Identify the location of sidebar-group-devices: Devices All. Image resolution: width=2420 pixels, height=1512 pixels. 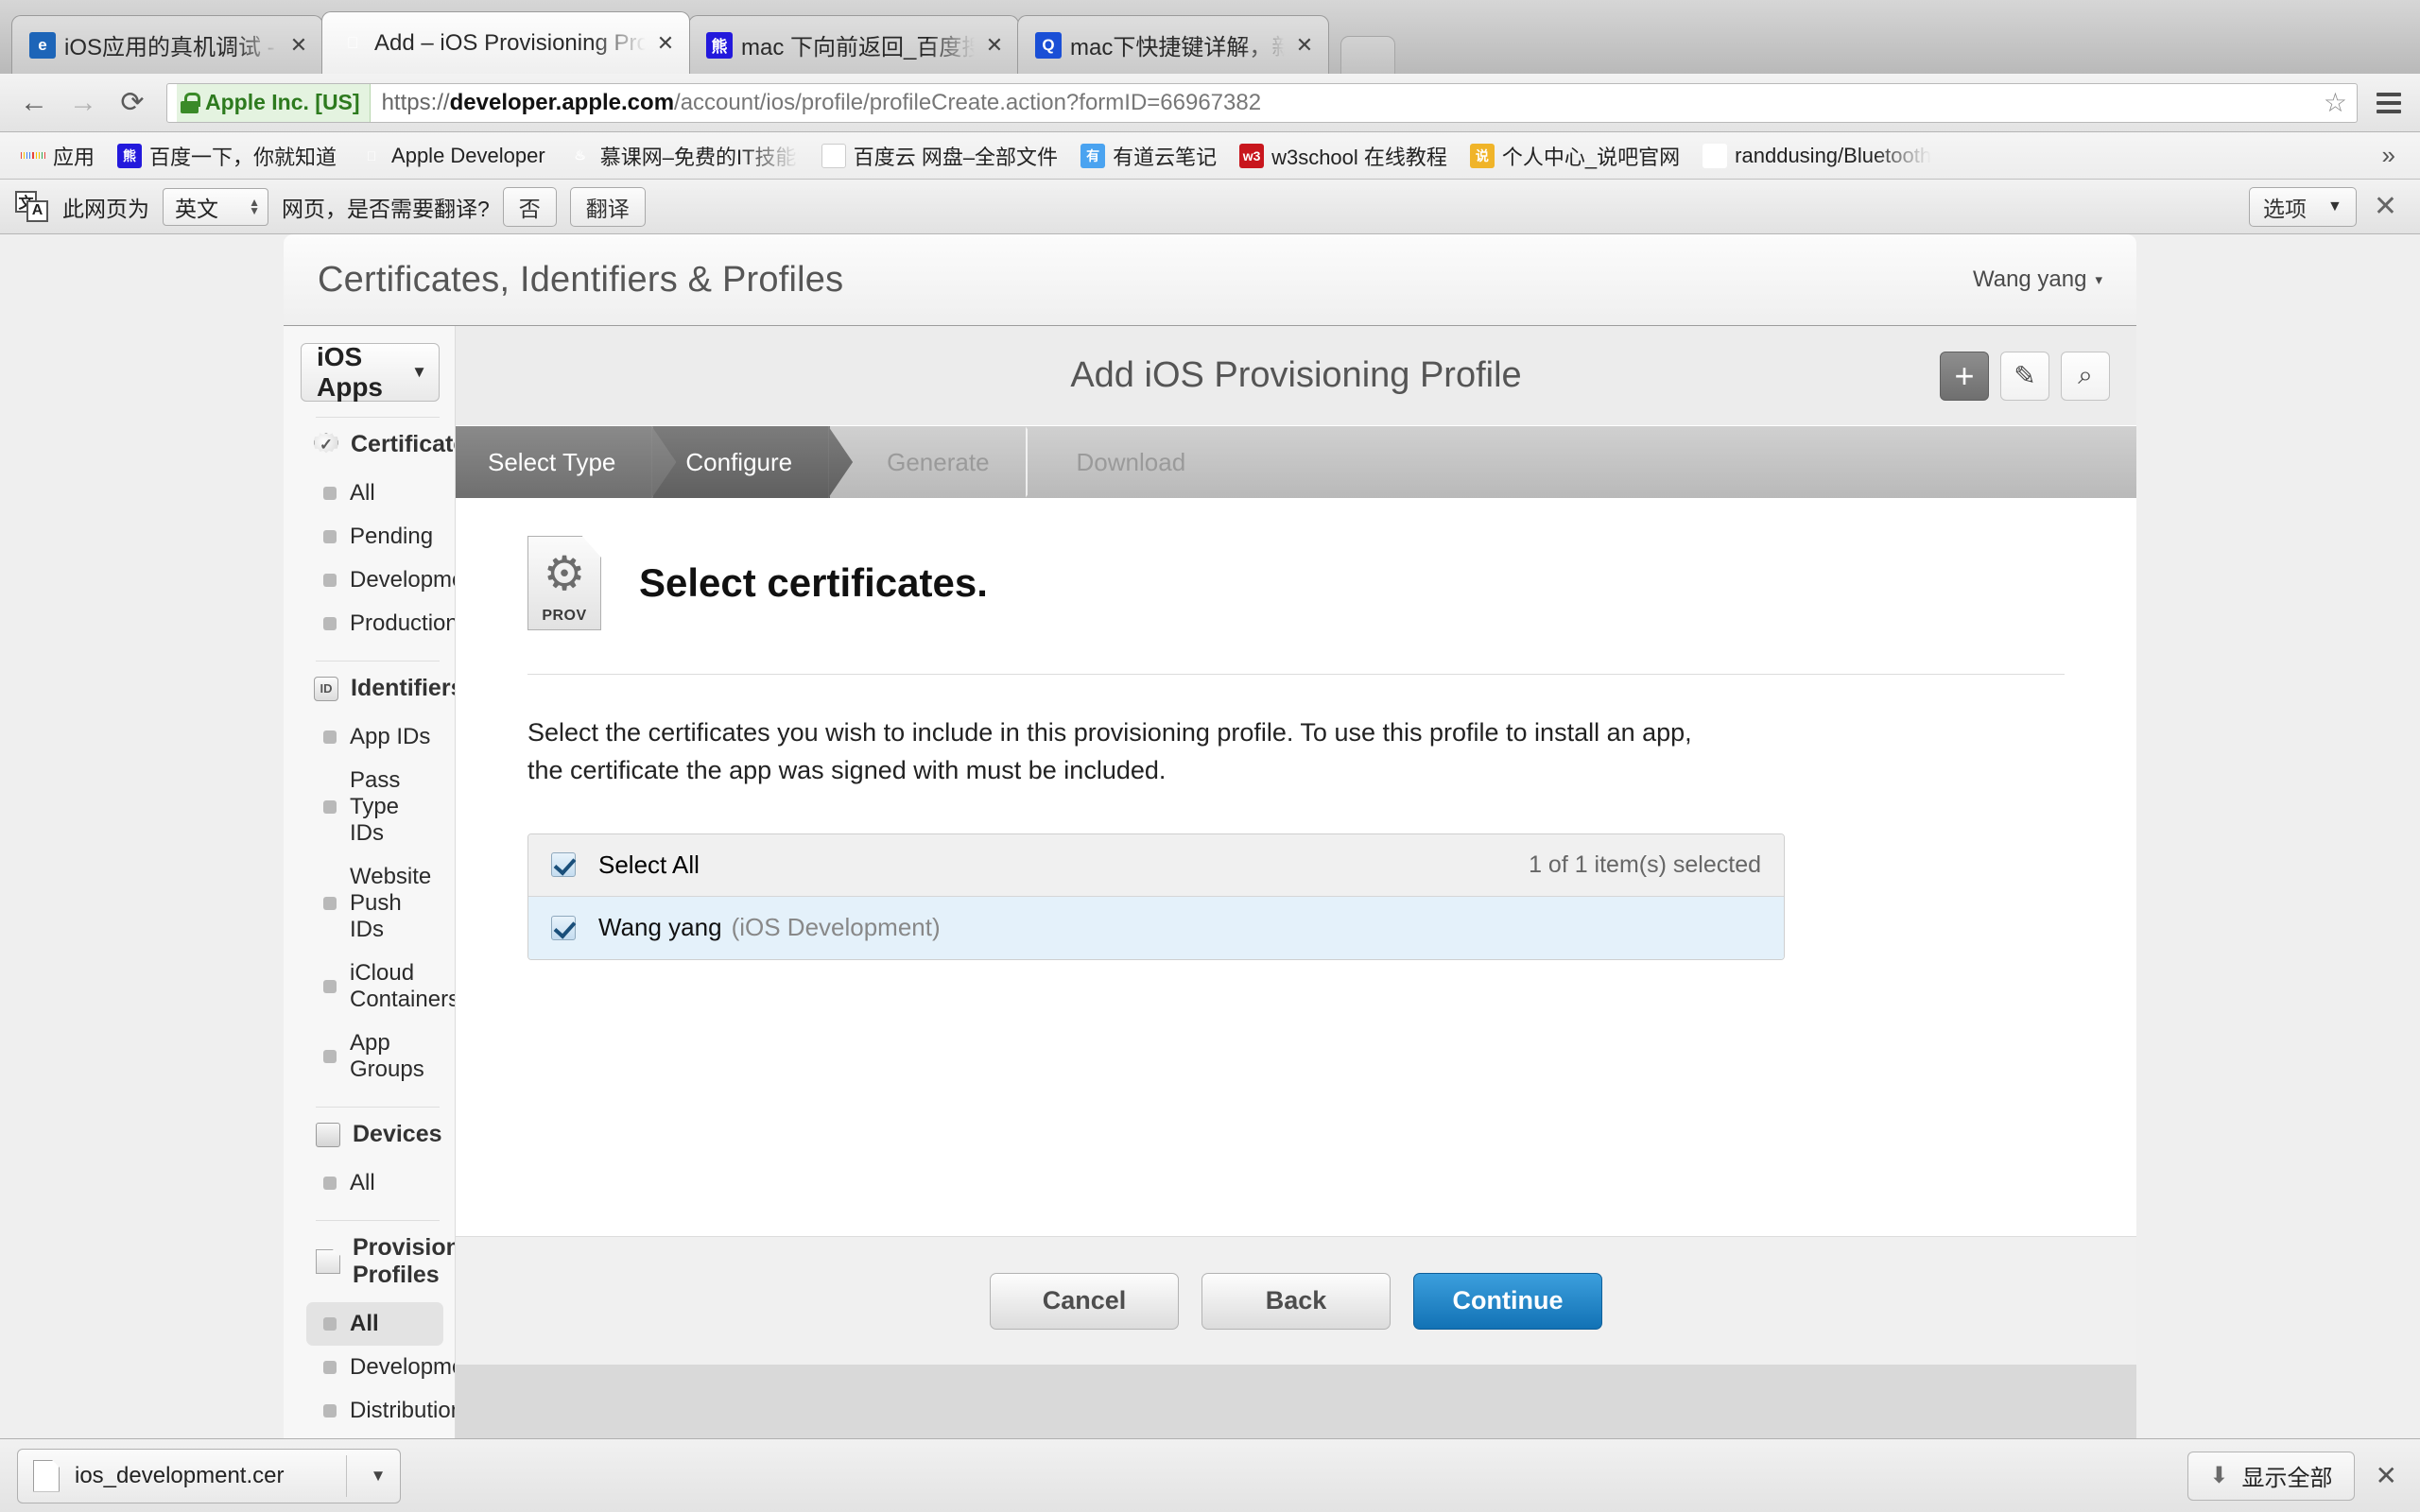
(369, 1156).